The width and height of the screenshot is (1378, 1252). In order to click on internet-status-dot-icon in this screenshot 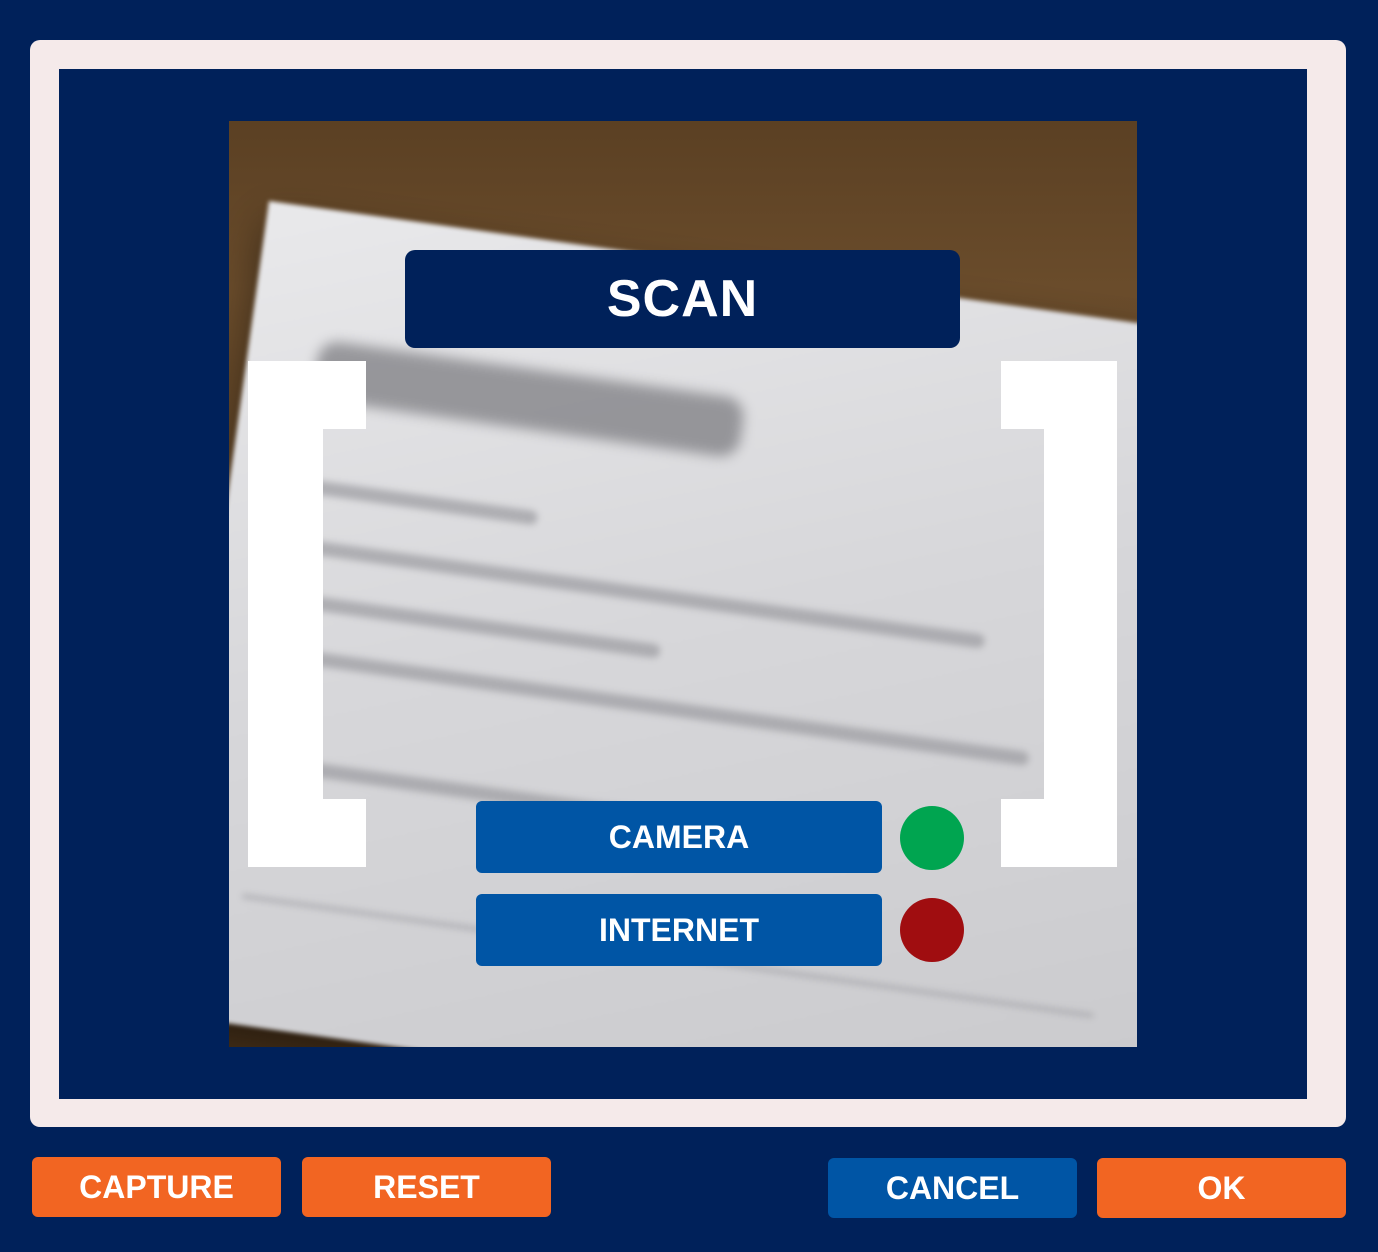, I will do `click(932, 930)`.